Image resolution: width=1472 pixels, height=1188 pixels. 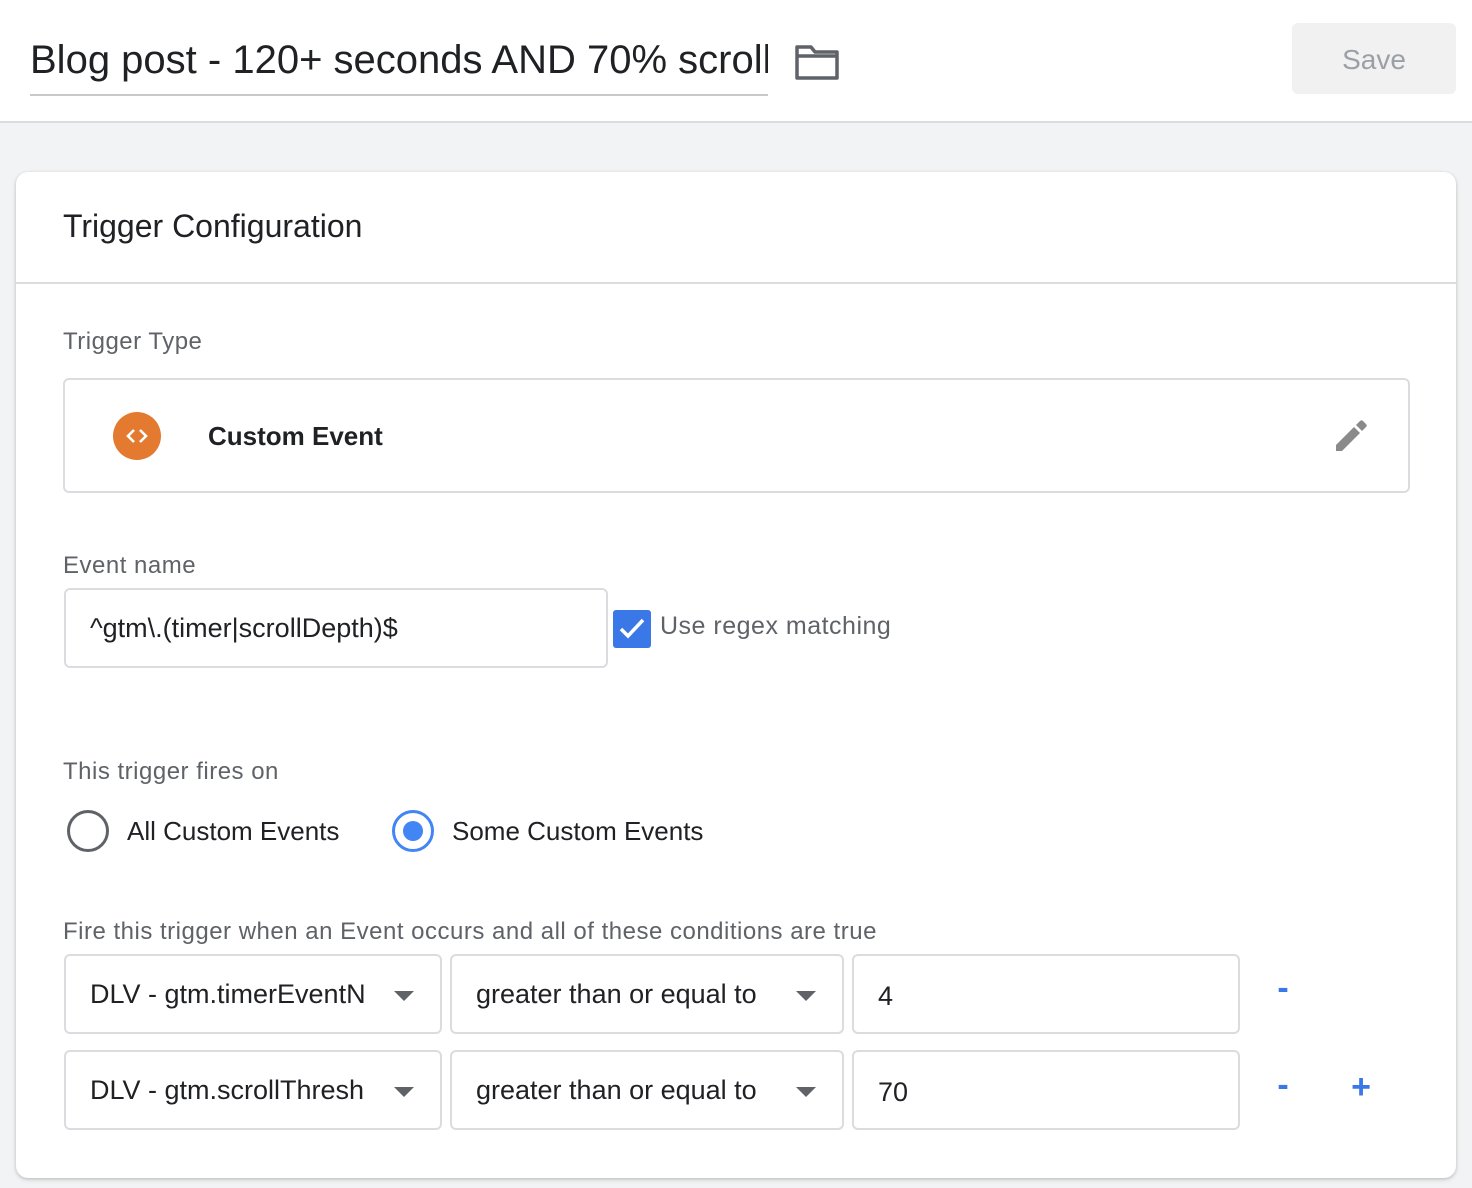 What do you see at coordinates (1046, 1090) in the screenshot?
I see `condition-value-input: 70` at bounding box center [1046, 1090].